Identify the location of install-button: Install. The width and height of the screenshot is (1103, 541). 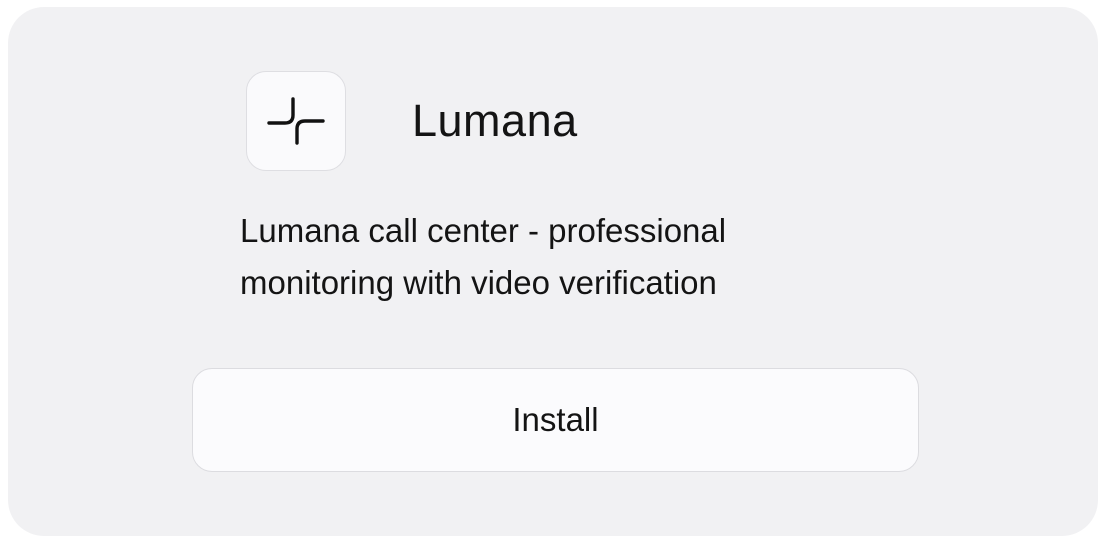
(555, 420).